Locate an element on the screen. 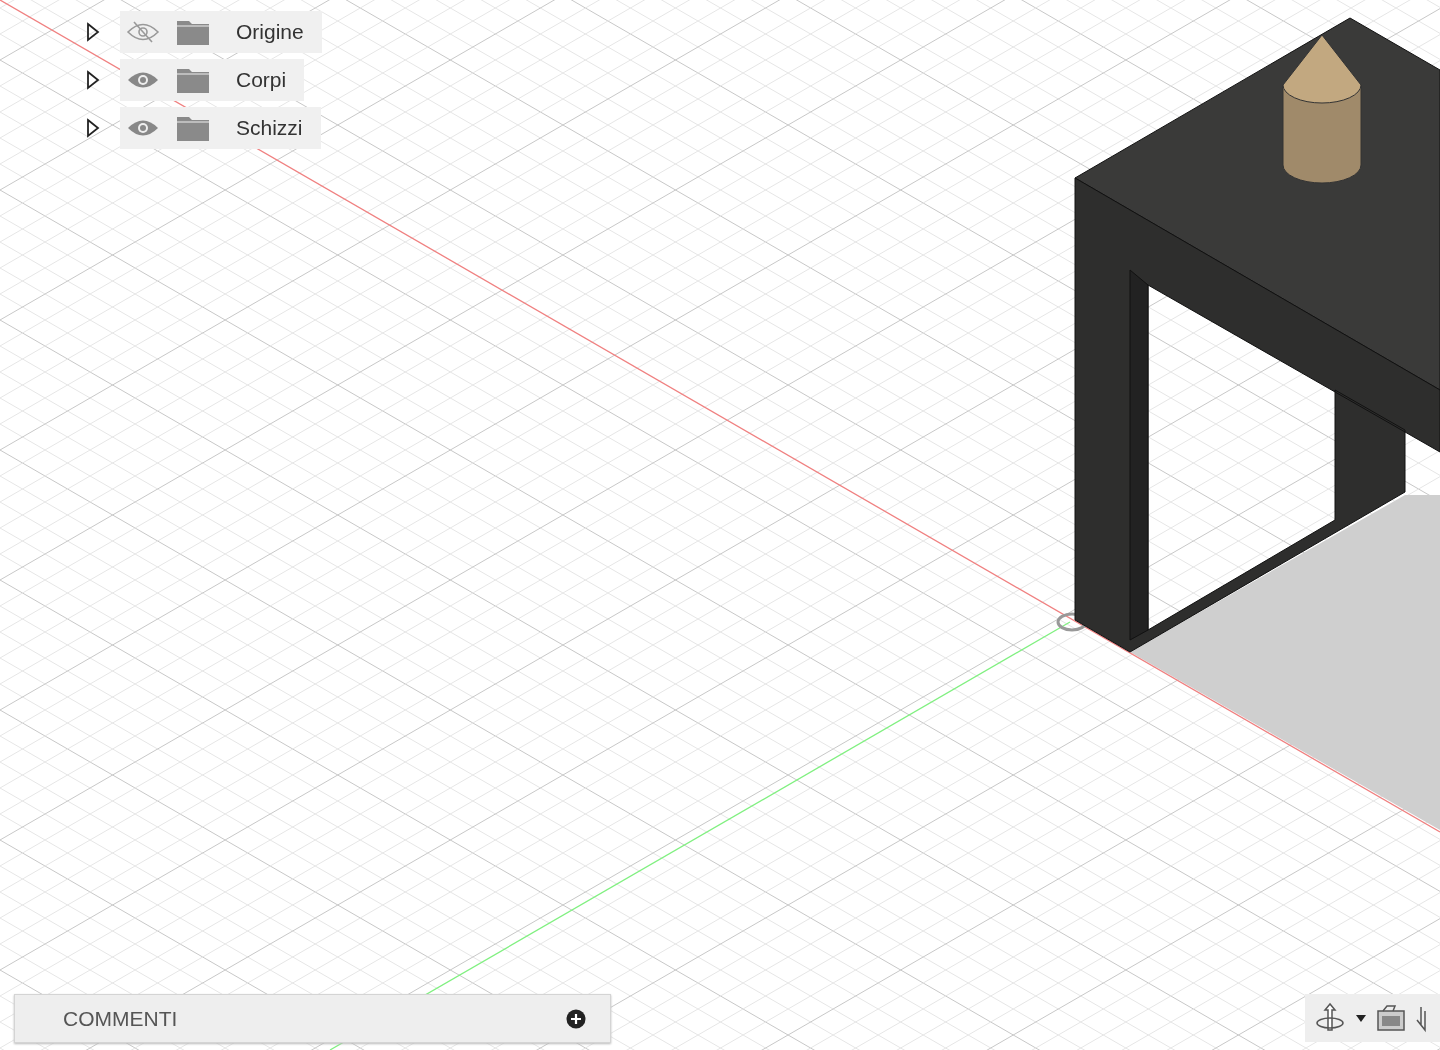  comments-title: COMMENTI is located at coordinates (120, 1018).